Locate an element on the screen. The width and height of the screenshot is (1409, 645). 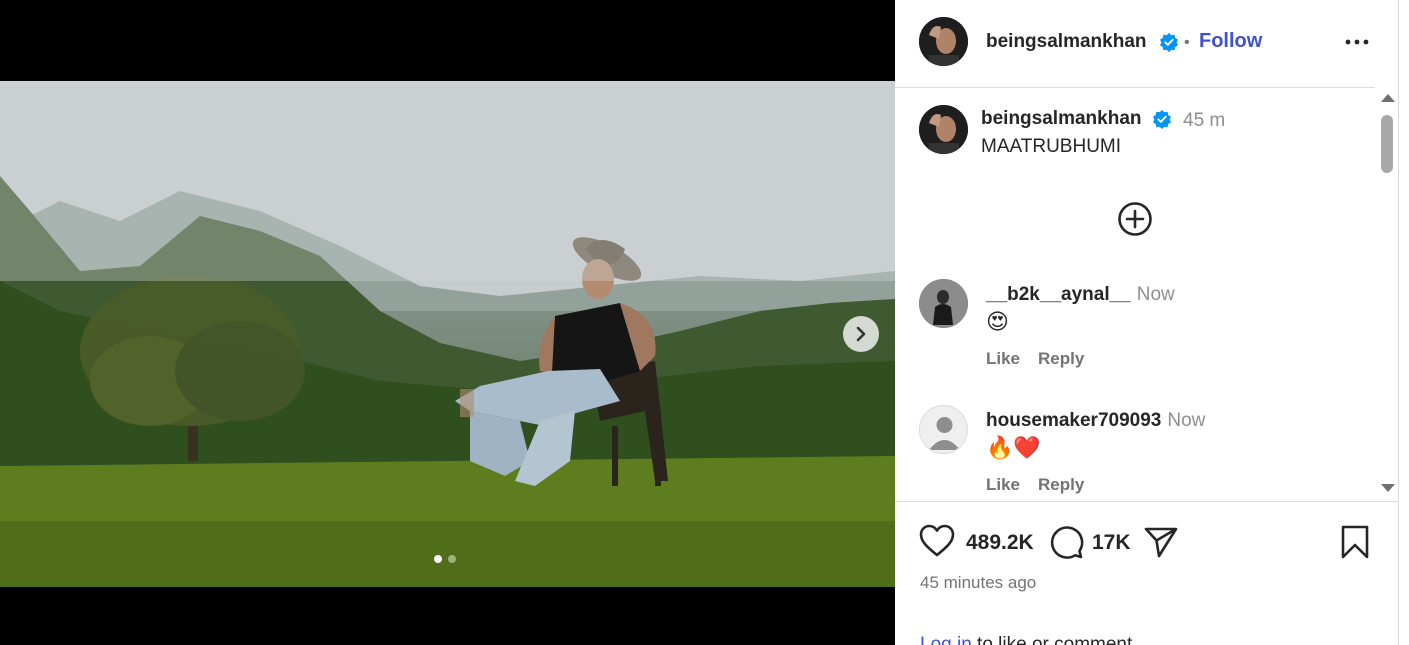
login-prompt: Log in to like or comment. is located at coordinates (1029, 639).